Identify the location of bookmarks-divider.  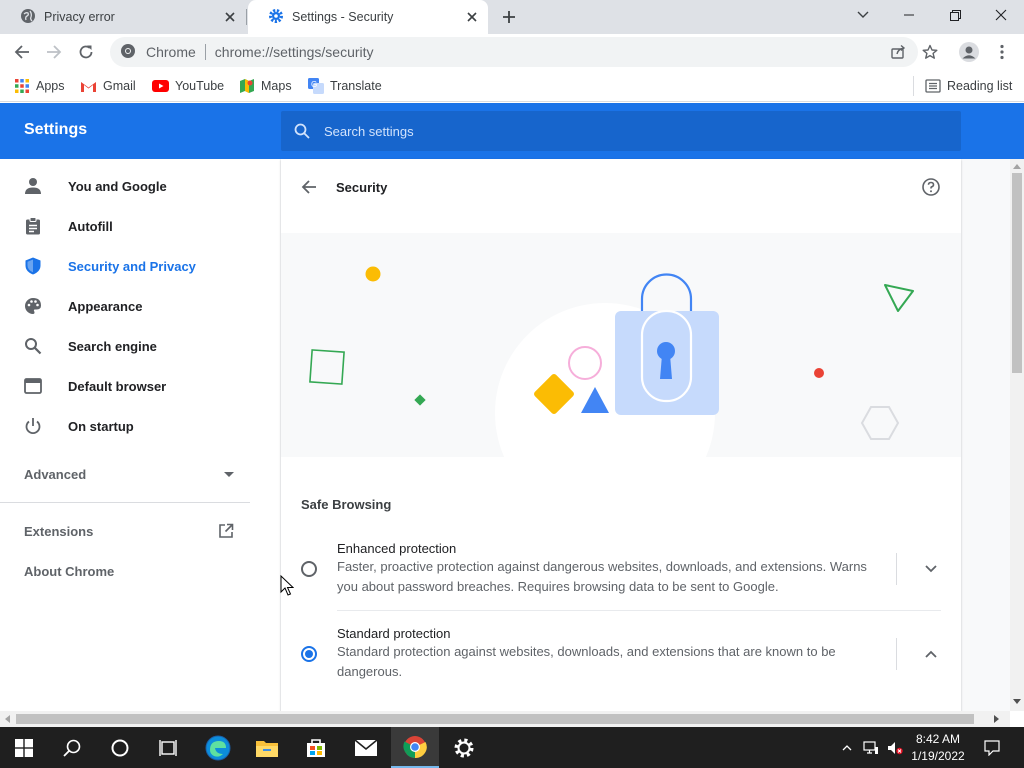
(913, 86).